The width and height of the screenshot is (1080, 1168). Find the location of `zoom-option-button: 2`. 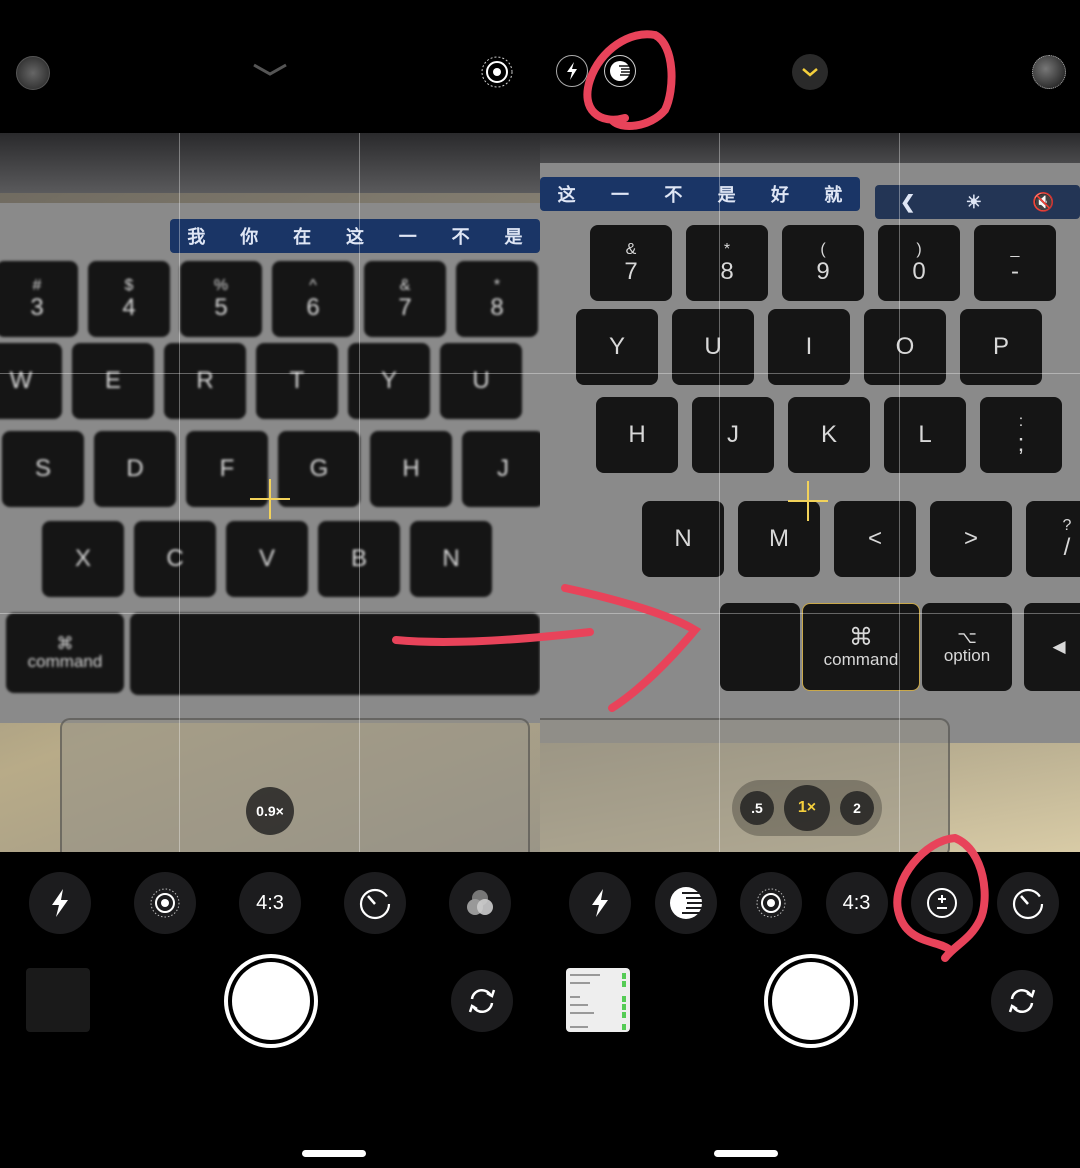

zoom-option-button: 2 is located at coordinates (857, 808).